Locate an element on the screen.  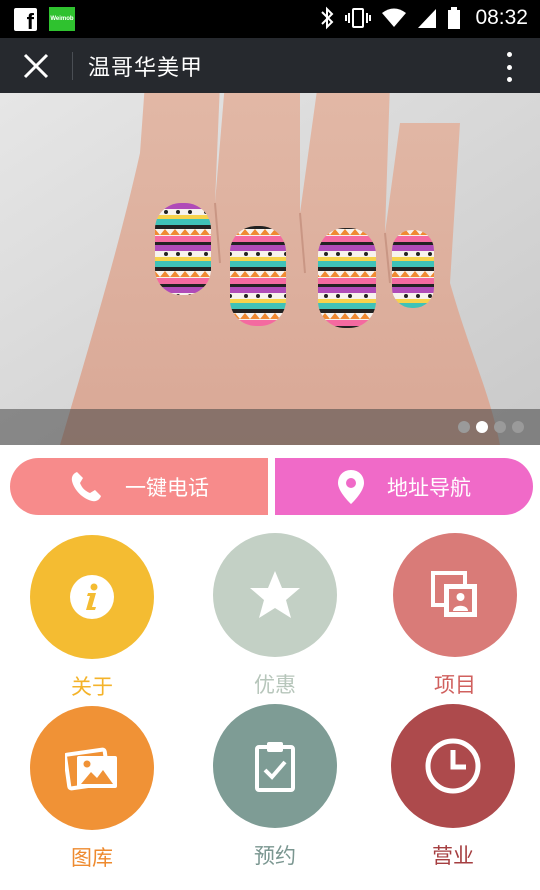
grid-label-hours: 营业 is located at coordinates (453, 856).